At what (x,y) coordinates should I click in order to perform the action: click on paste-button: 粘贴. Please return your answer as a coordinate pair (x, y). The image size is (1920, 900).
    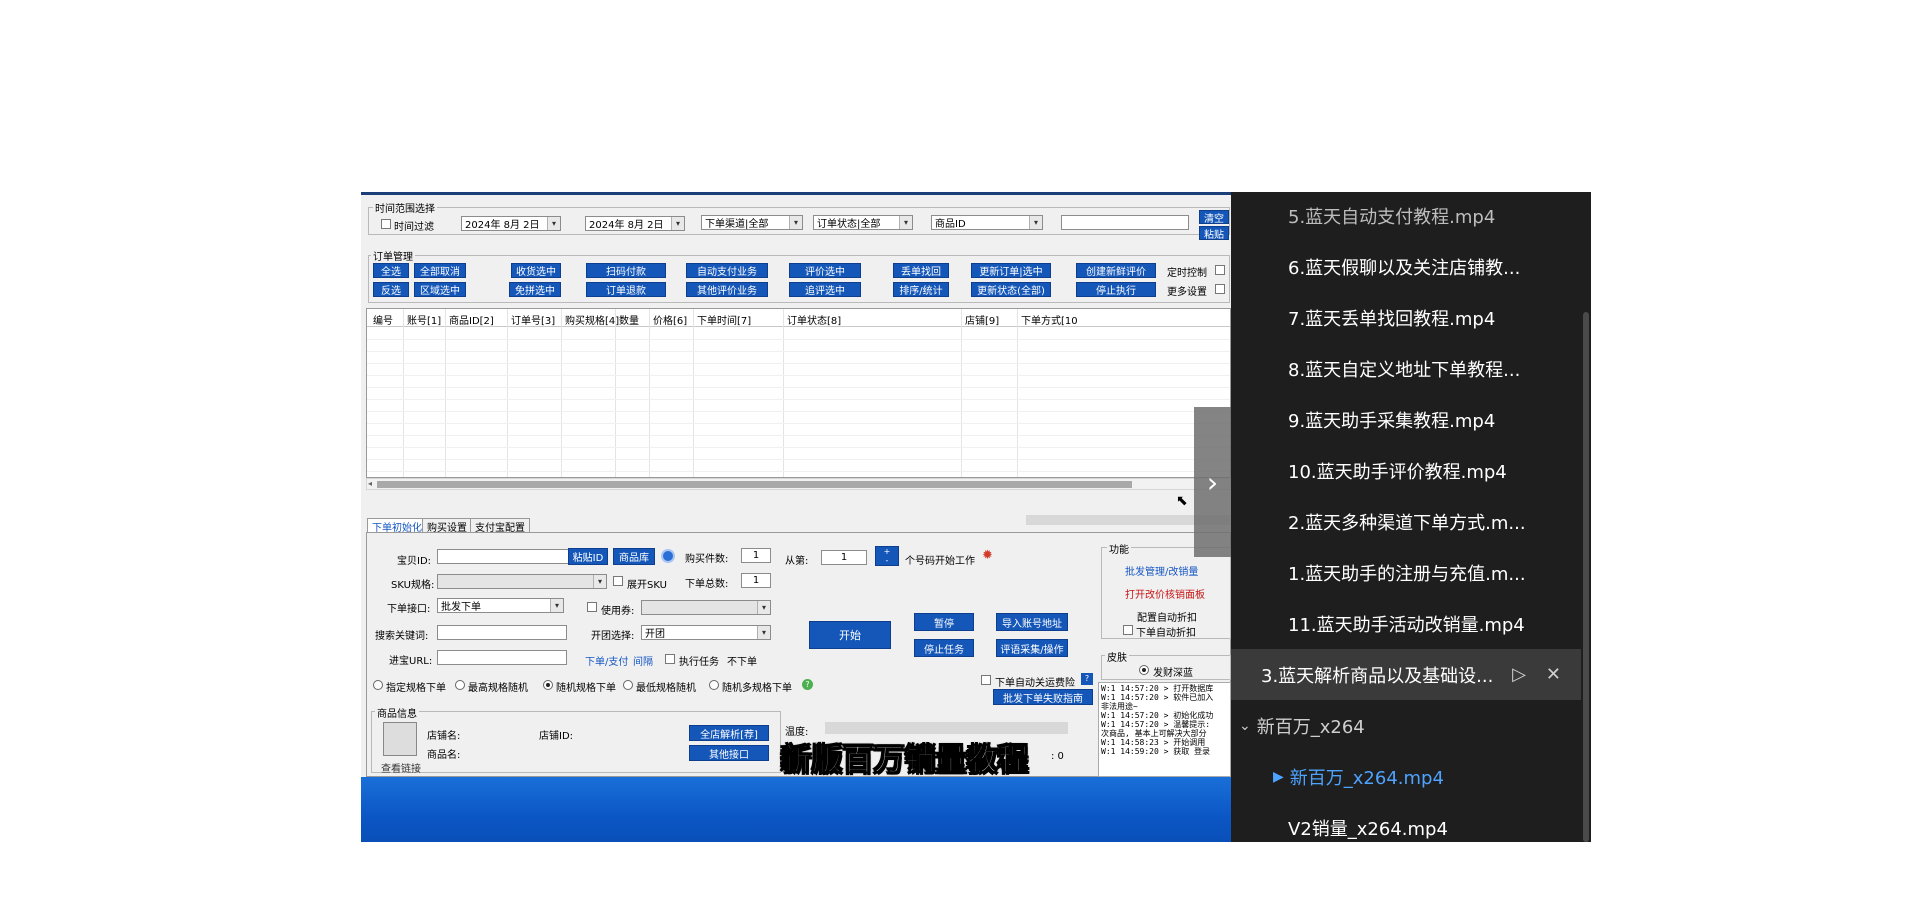
    Looking at the image, I should click on (1214, 233).